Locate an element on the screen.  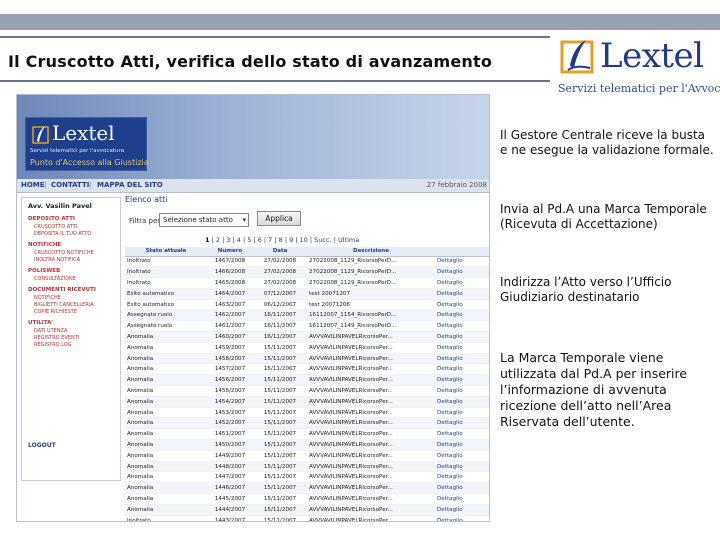
column-header: Stato attuale is located at coordinates (166, 252).